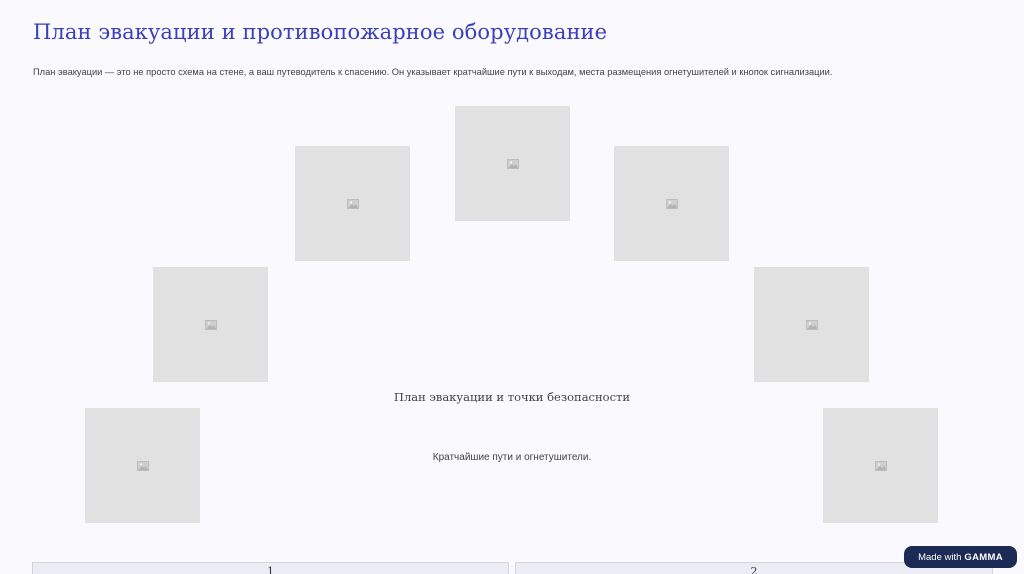 The image size is (1024, 574). I want to click on badge-prefix: Made with, so click(940, 557).